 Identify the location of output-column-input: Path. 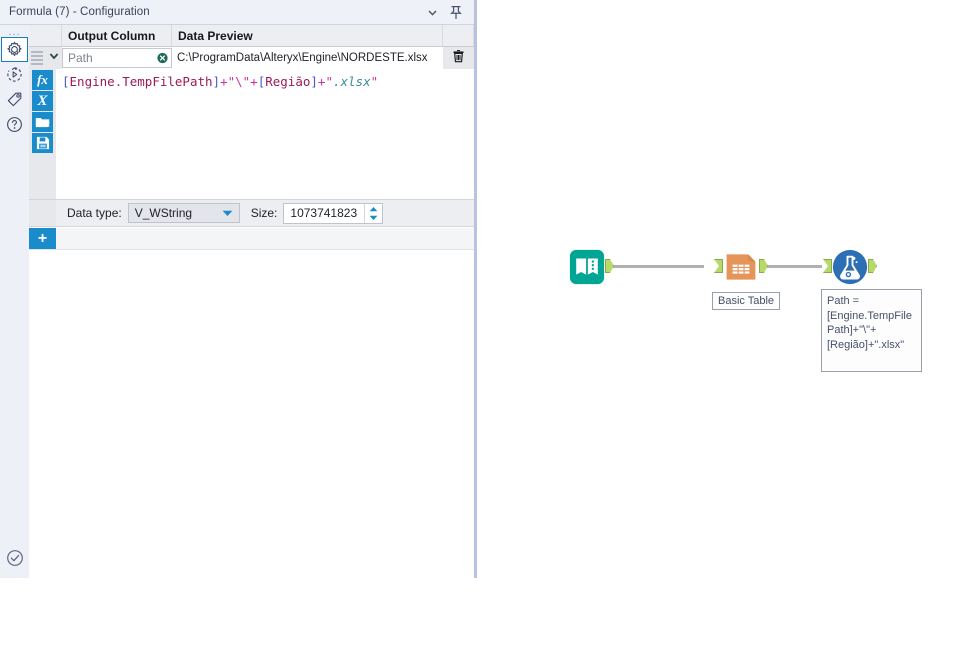
(117, 58).